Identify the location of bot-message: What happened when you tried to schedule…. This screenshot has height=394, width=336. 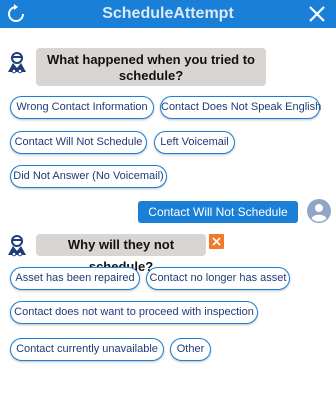
(151, 67).